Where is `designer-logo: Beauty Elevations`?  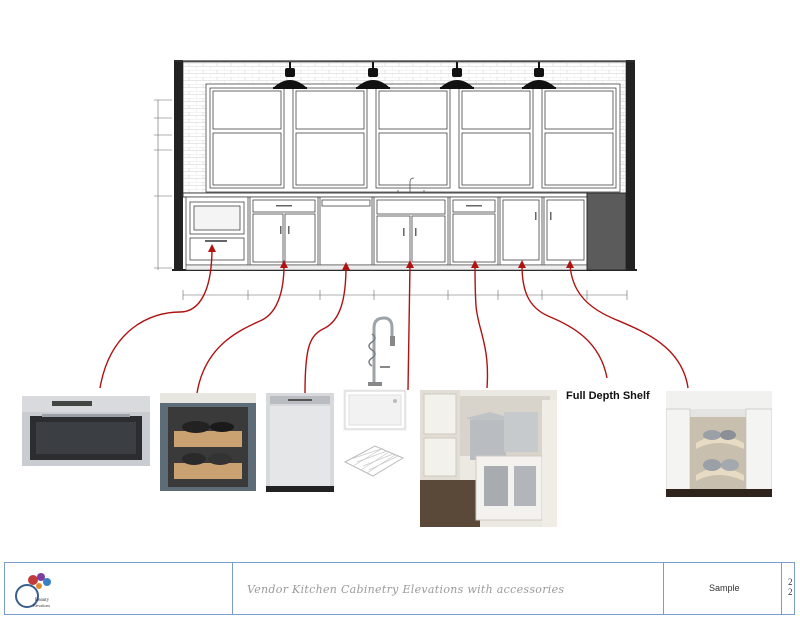 designer-logo: Beauty Elevations is located at coordinates (34, 590).